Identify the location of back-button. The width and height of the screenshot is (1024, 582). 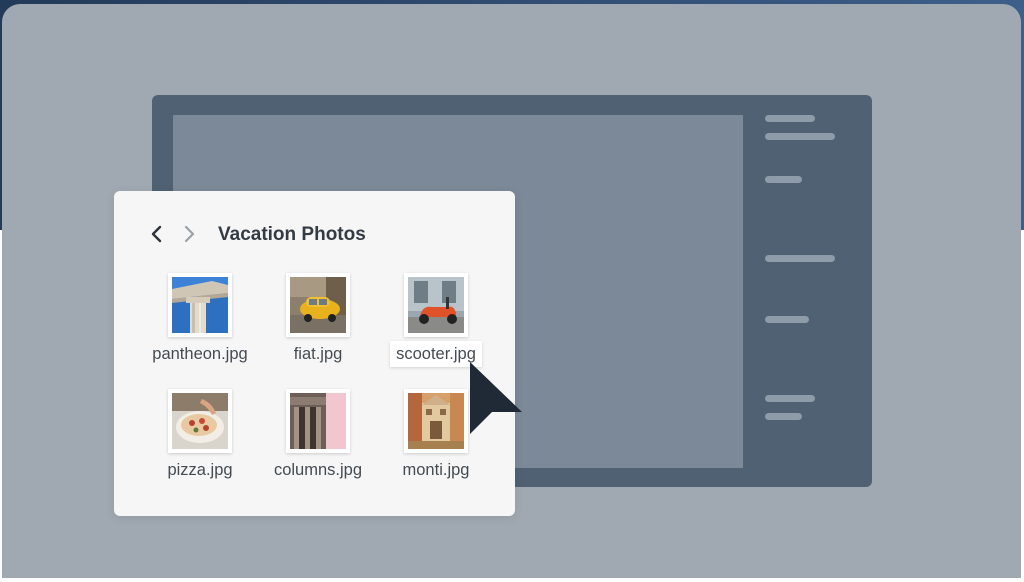
(157, 234).